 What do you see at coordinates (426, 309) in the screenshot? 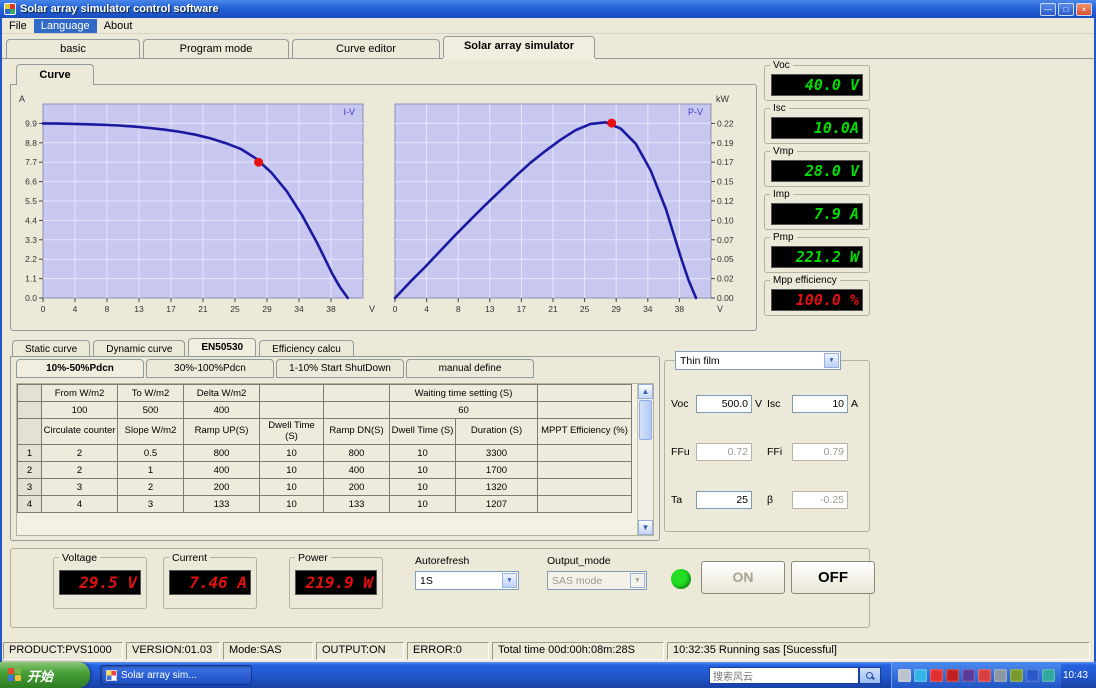
I see `svg-text: 4` at bounding box center [426, 309].